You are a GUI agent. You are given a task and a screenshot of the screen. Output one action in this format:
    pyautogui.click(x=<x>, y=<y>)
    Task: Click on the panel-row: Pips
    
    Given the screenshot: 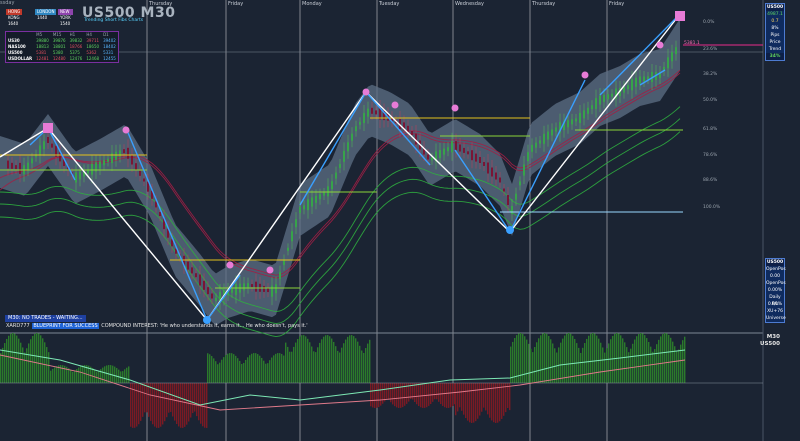 What is the action you would take?
    pyautogui.click(x=775, y=35)
    